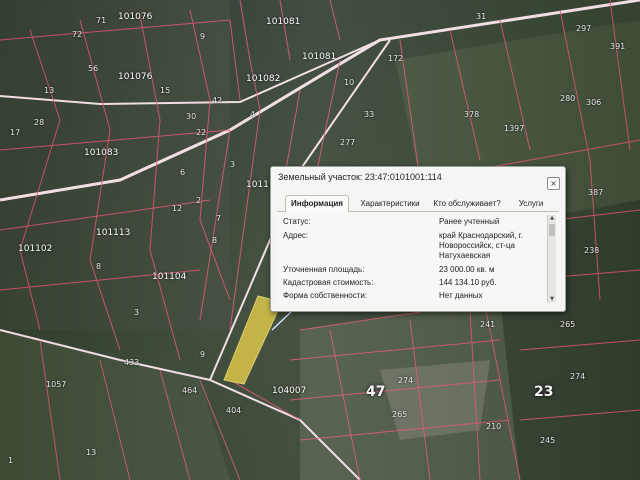  Describe the element at coordinates (481, 16) in the screenshot. I see `parcel-label: 31` at that location.